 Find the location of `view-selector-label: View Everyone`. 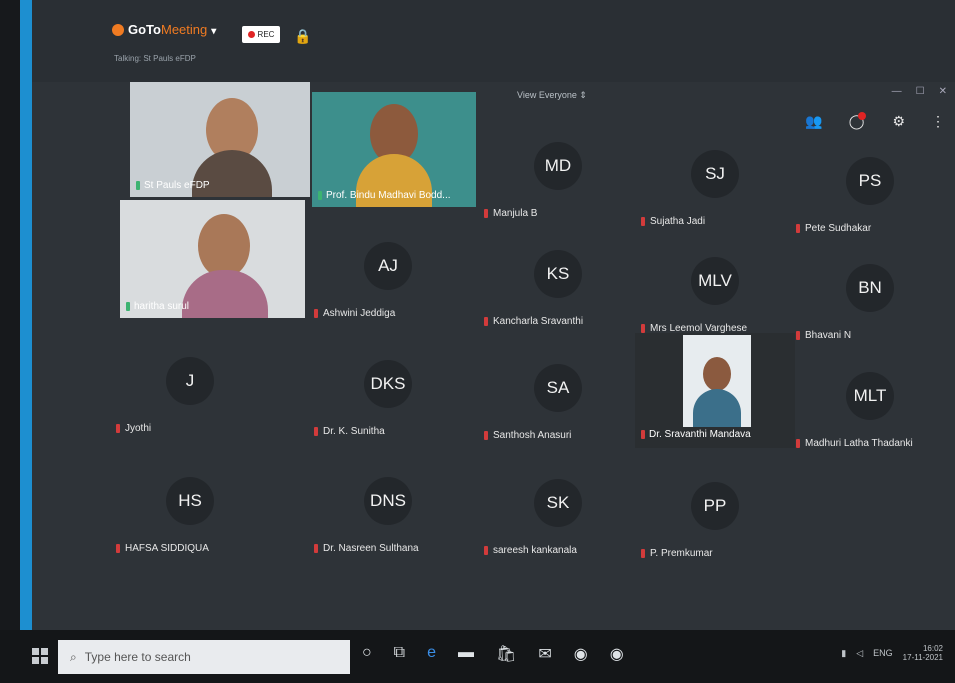

view-selector-label: View Everyone is located at coordinates (547, 95).